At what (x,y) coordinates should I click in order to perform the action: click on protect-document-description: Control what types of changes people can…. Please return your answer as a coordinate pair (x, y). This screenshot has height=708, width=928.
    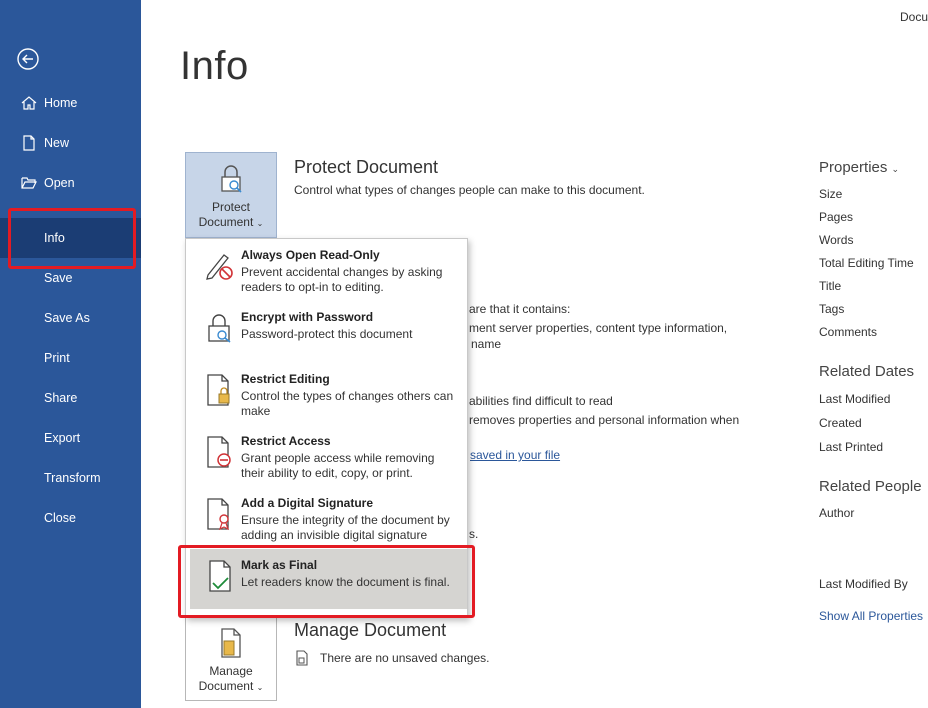
    Looking at the image, I should click on (469, 190).